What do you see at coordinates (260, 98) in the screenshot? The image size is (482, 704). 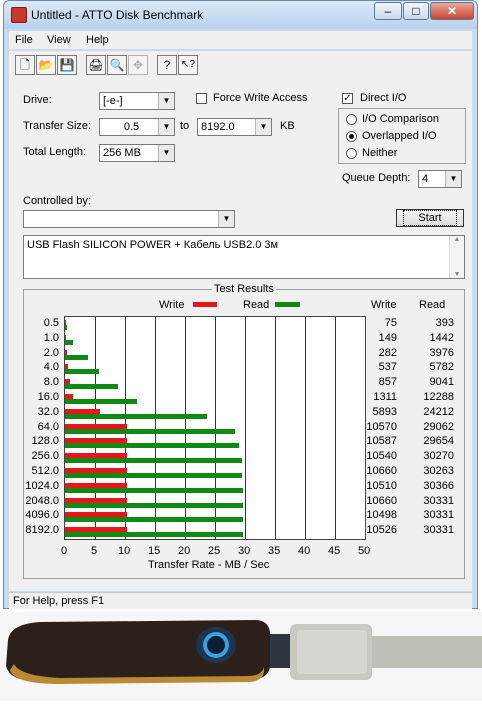 I see `force-write-label: Force Write Access` at bounding box center [260, 98].